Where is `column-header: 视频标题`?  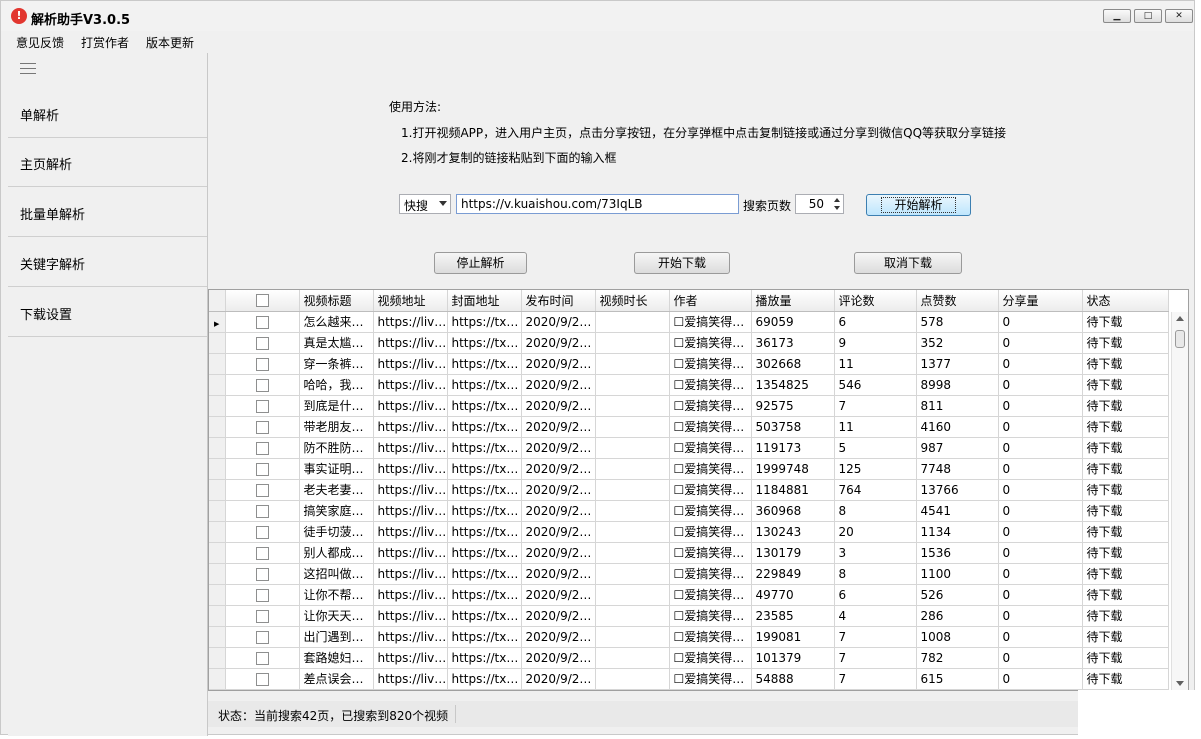
column-header: 视频标题 is located at coordinates (336, 301).